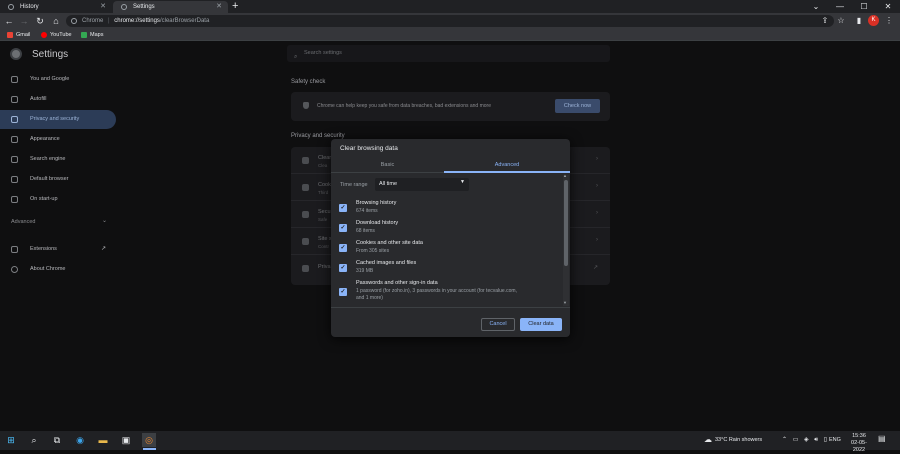 The height and width of the screenshot is (454, 900). I want to click on sidebar-item-search-engine: Search engine, so click(58, 159).